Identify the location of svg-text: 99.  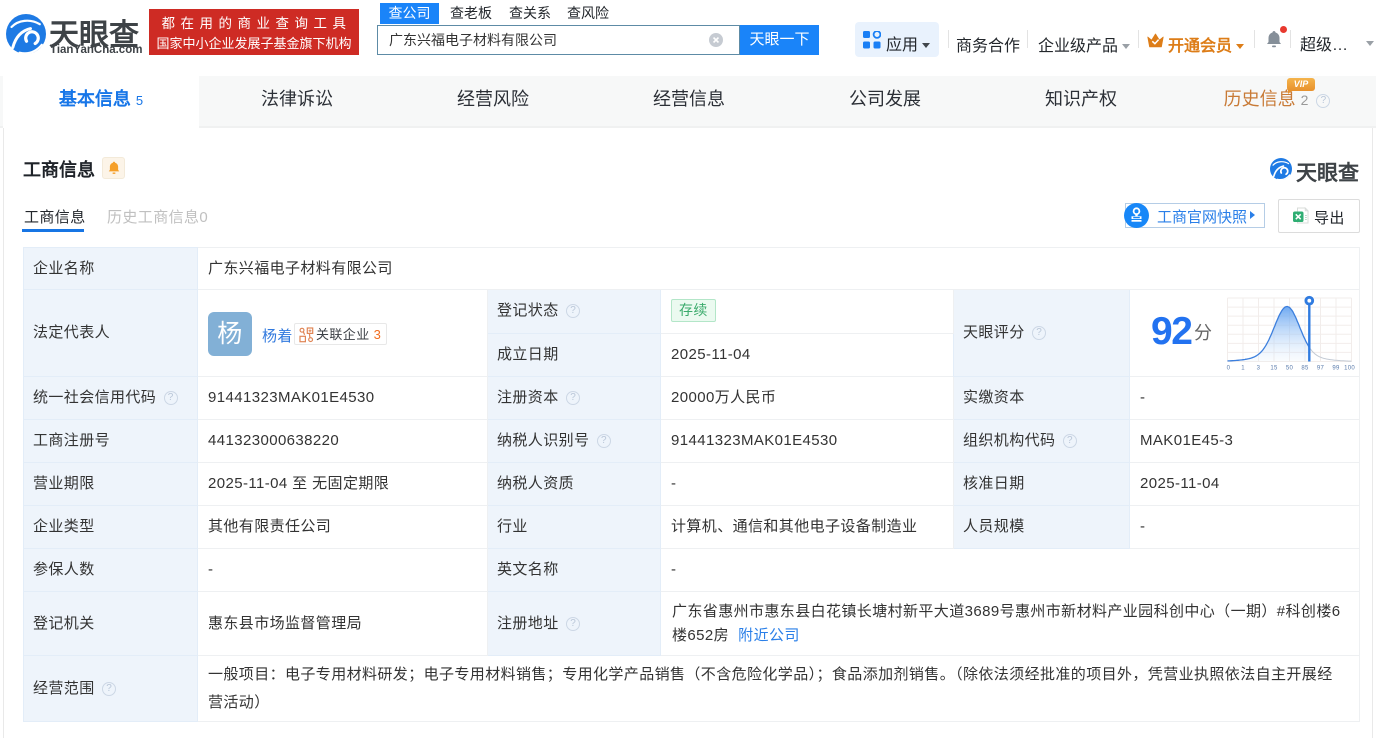
(1336, 369).